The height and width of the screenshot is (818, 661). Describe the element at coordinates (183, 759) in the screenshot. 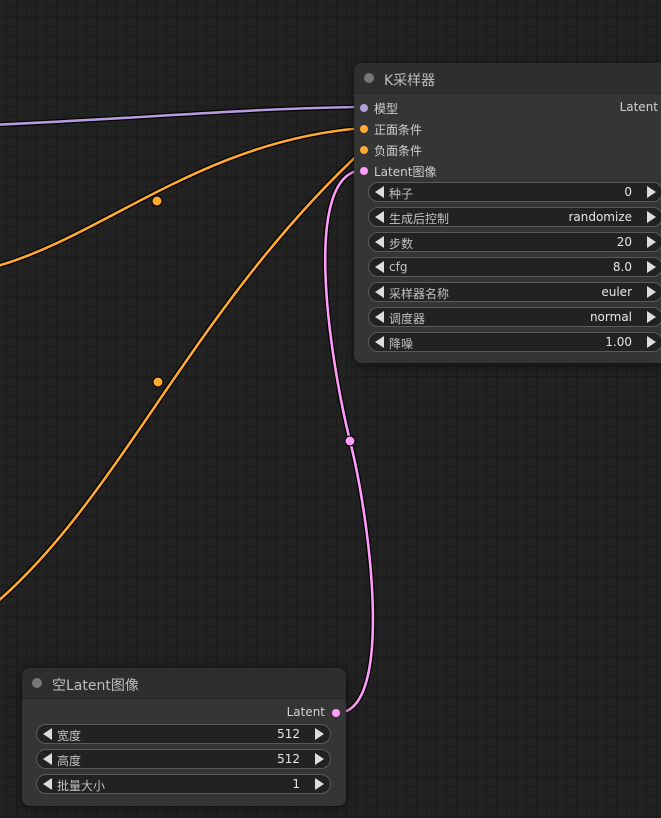

I see `height-widget: 高度 512` at that location.